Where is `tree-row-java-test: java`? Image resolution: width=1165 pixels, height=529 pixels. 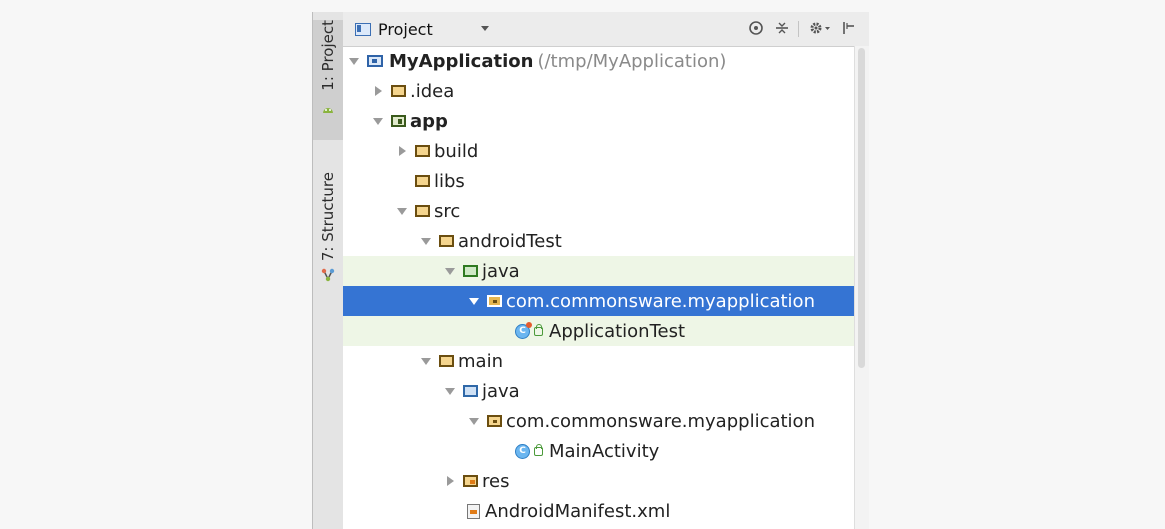 tree-row-java-test: java is located at coordinates (599, 271).